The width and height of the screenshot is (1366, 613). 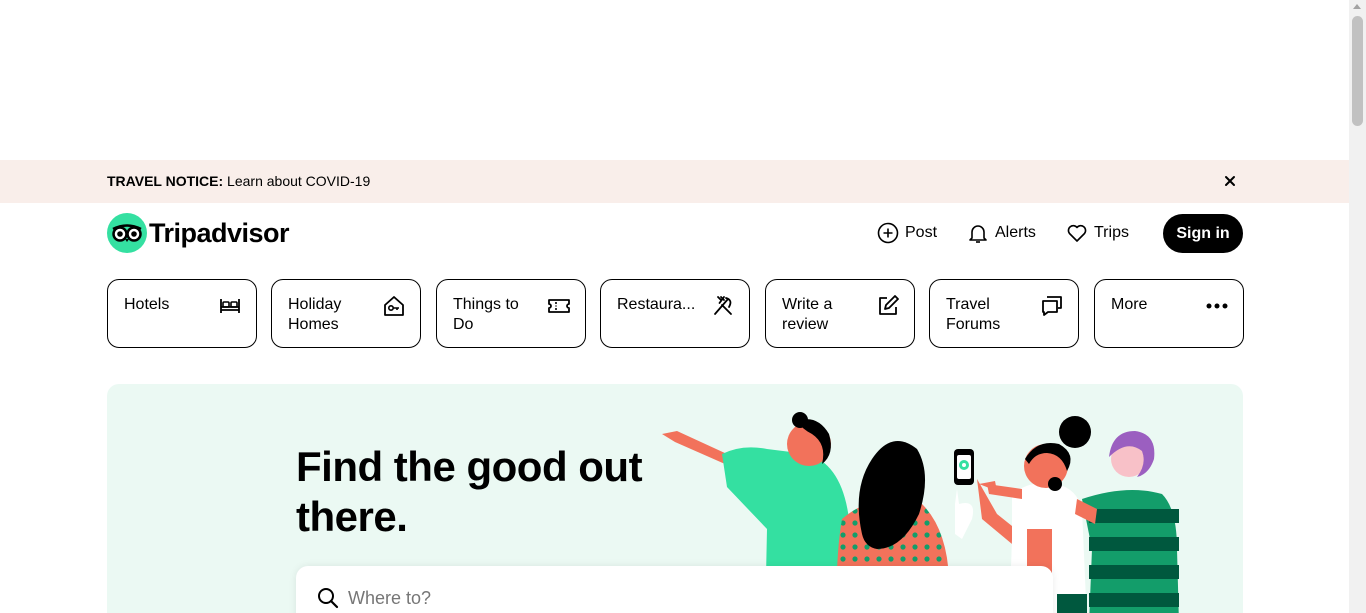 I want to click on category-label: More, so click(x=1129, y=304).